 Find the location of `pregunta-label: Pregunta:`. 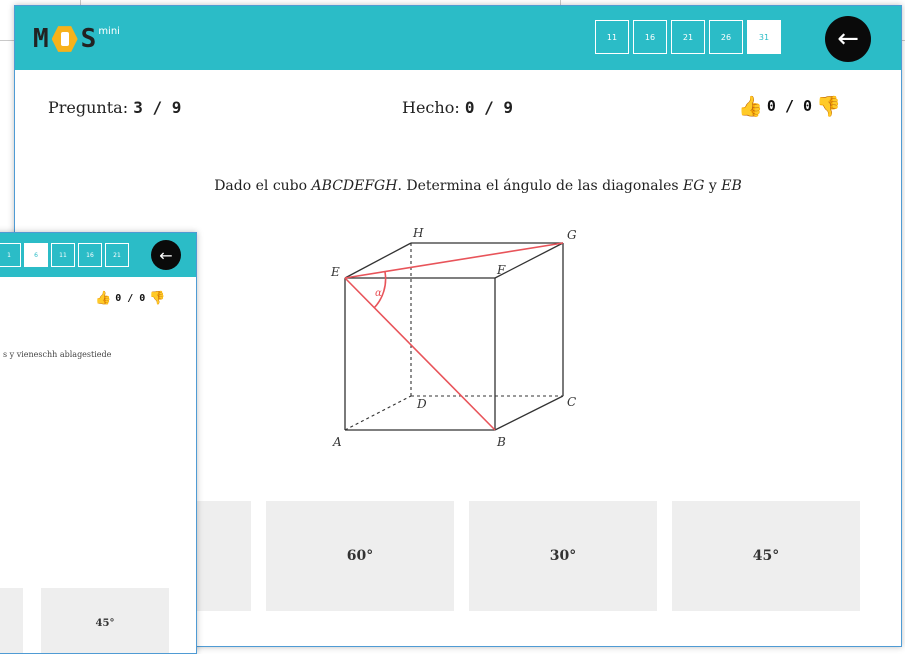

pregunta-label: Pregunta: is located at coordinates (88, 107).